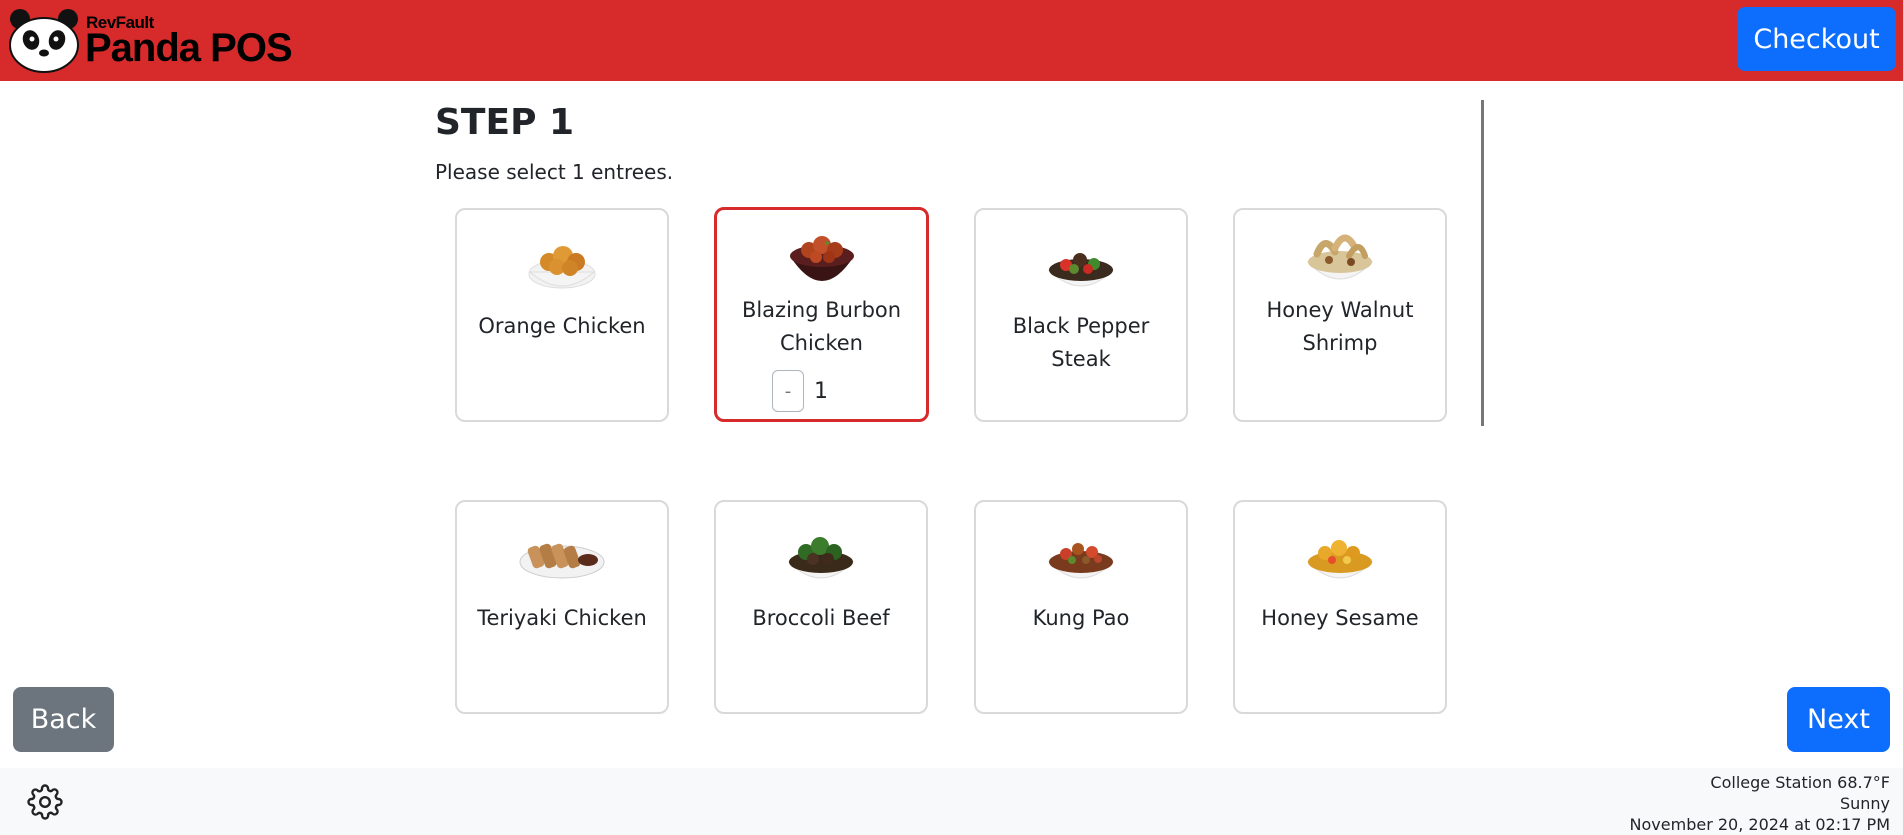 This screenshot has width=1903, height=835. Describe the element at coordinates (1340, 618) in the screenshot. I see `entree-name: Honey Sesame` at that location.